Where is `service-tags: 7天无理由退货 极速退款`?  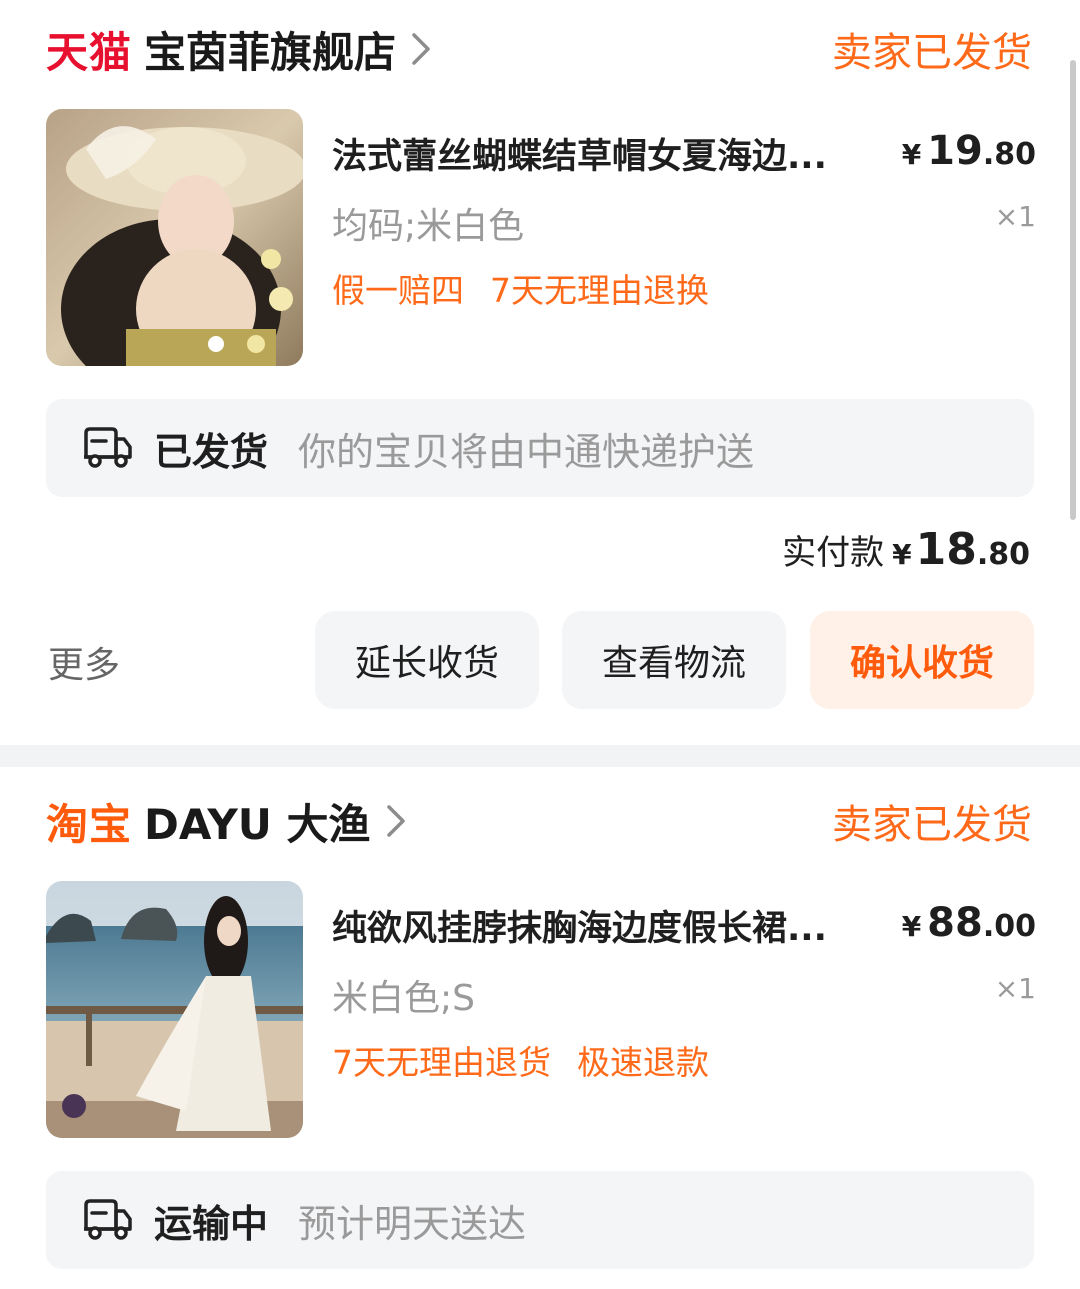 service-tags: 7天无理由退货 极速退款 is located at coordinates (520, 1060).